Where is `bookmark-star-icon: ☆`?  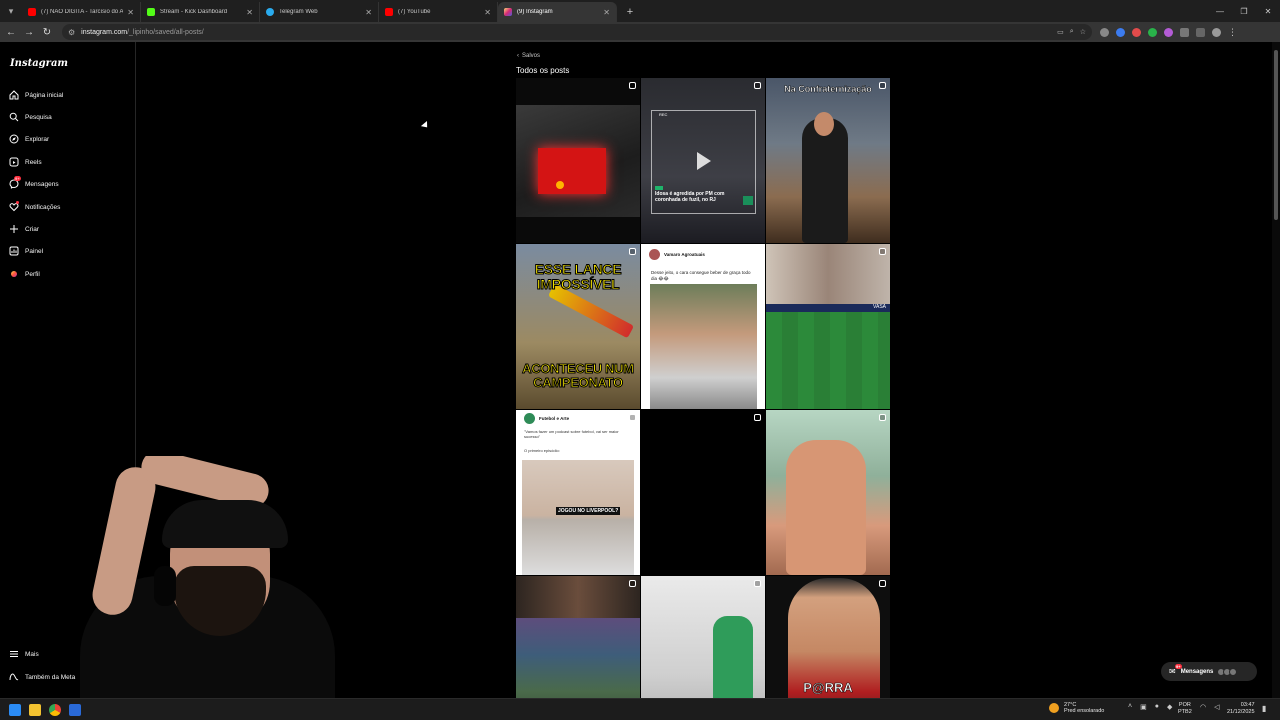
bookmark-star-icon: ☆ is located at coordinates (1083, 32).